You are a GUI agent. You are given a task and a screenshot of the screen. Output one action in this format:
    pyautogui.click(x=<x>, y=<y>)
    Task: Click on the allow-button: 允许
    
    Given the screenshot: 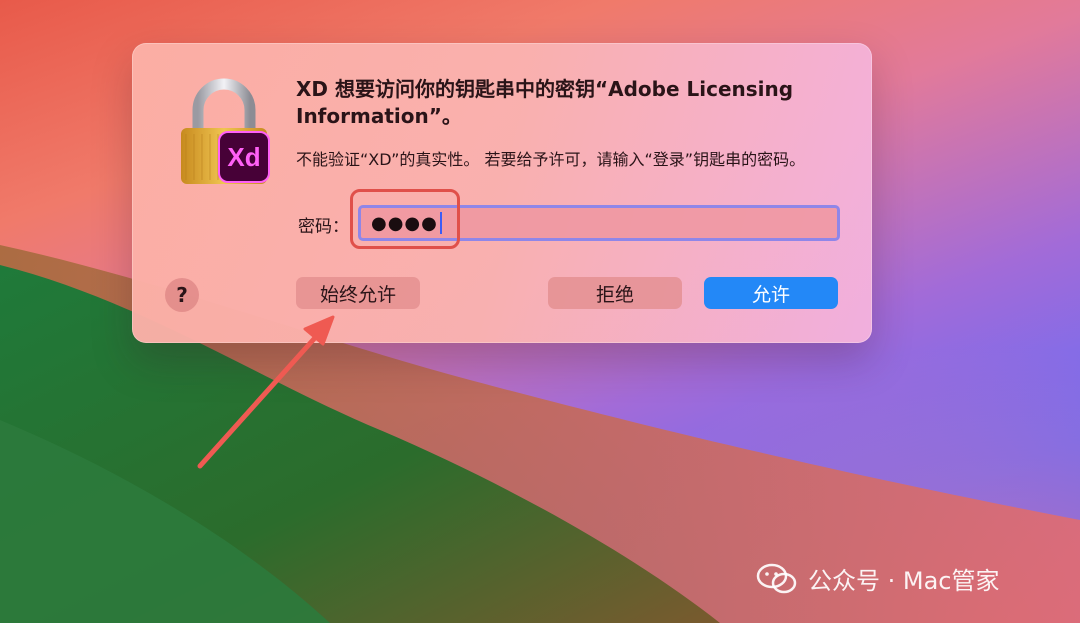 What is the action you would take?
    pyautogui.click(x=771, y=293)
    